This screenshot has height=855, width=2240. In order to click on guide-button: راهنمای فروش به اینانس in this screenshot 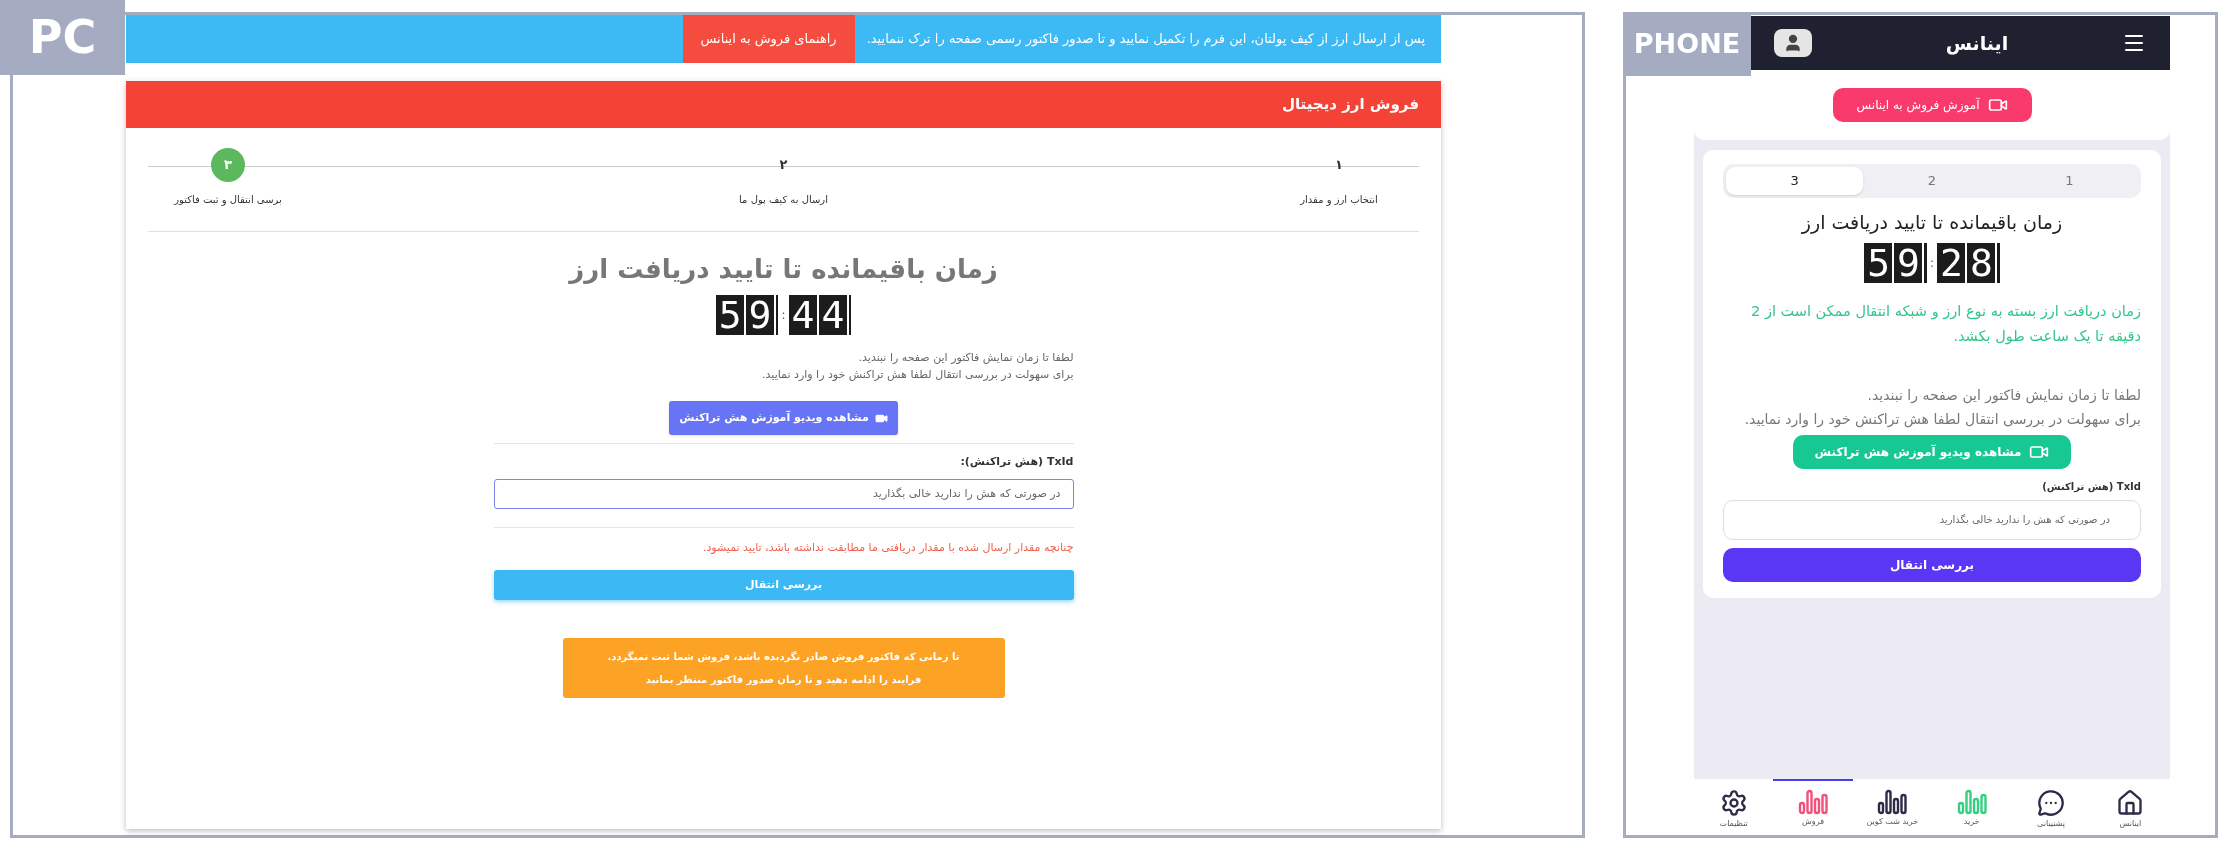, I will do `click(768, 39)`.